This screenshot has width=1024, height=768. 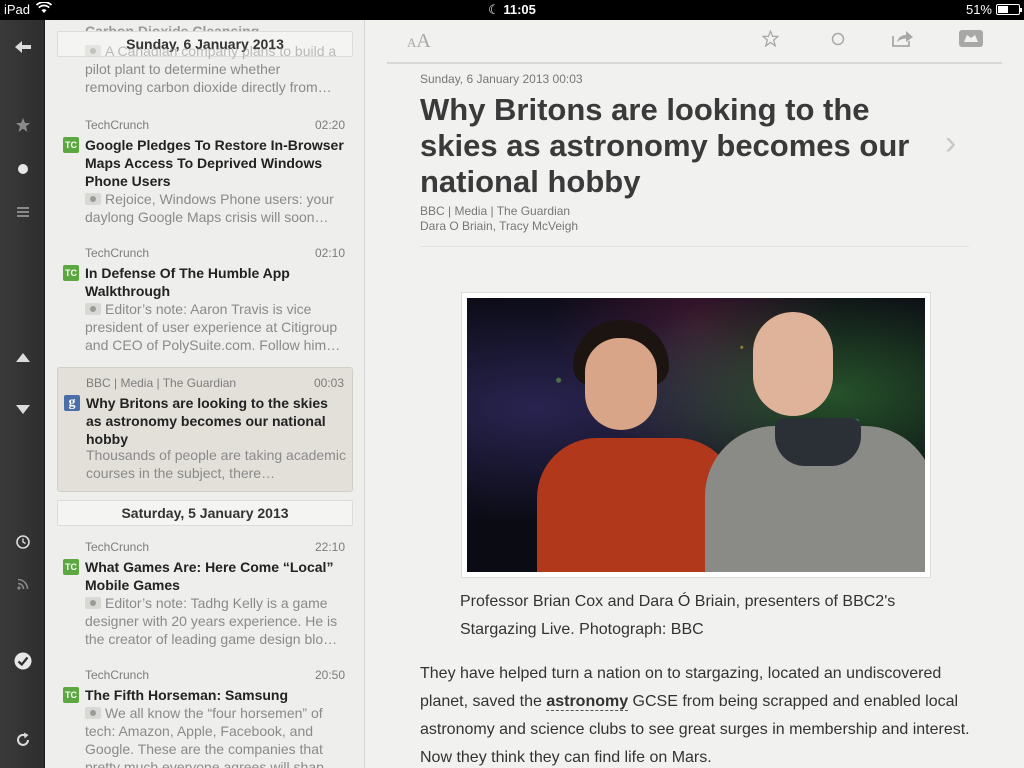 I want to click on status-time: 11:05, so click(x=519, y=9).